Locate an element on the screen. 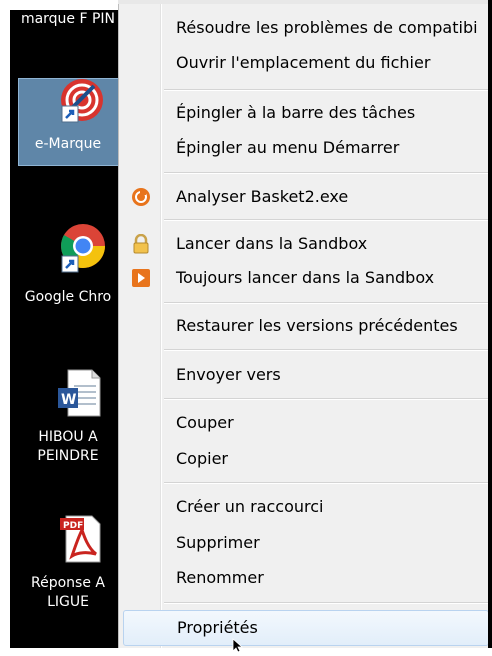 The width and height of the screenshot is (492, 656). menu-item-label: Couper is located at coordinates (205, 422).